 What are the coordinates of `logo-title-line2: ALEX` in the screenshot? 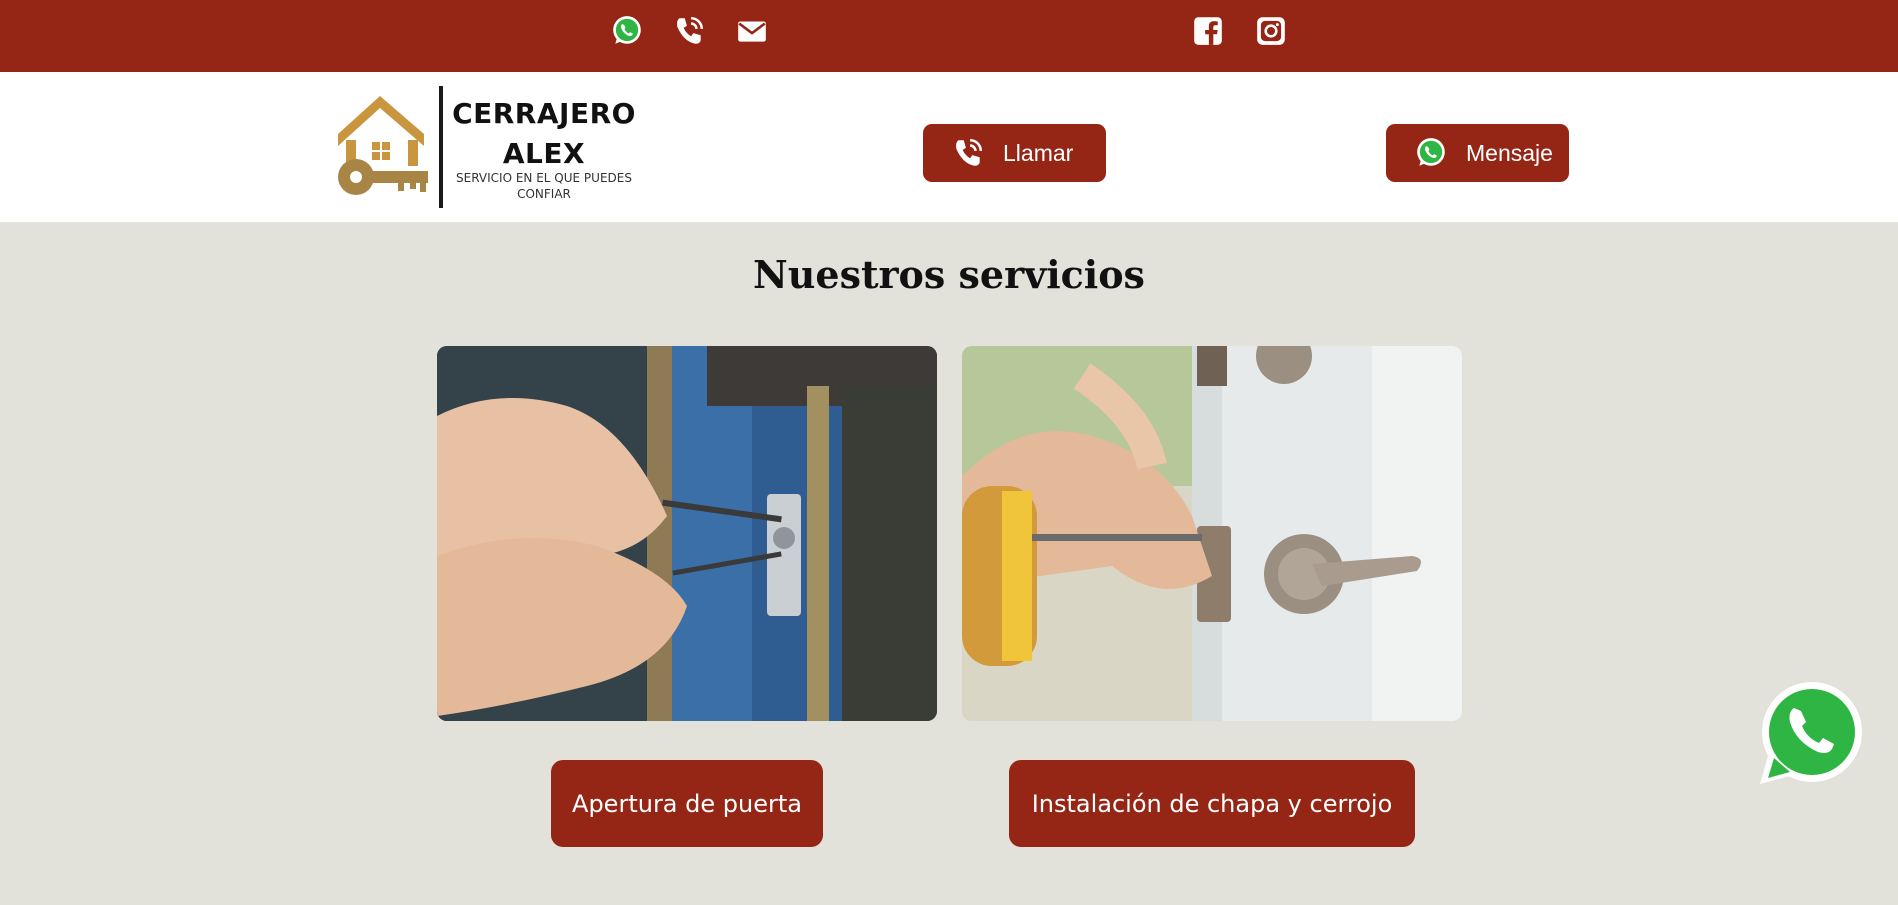 It's located at (544, 153).